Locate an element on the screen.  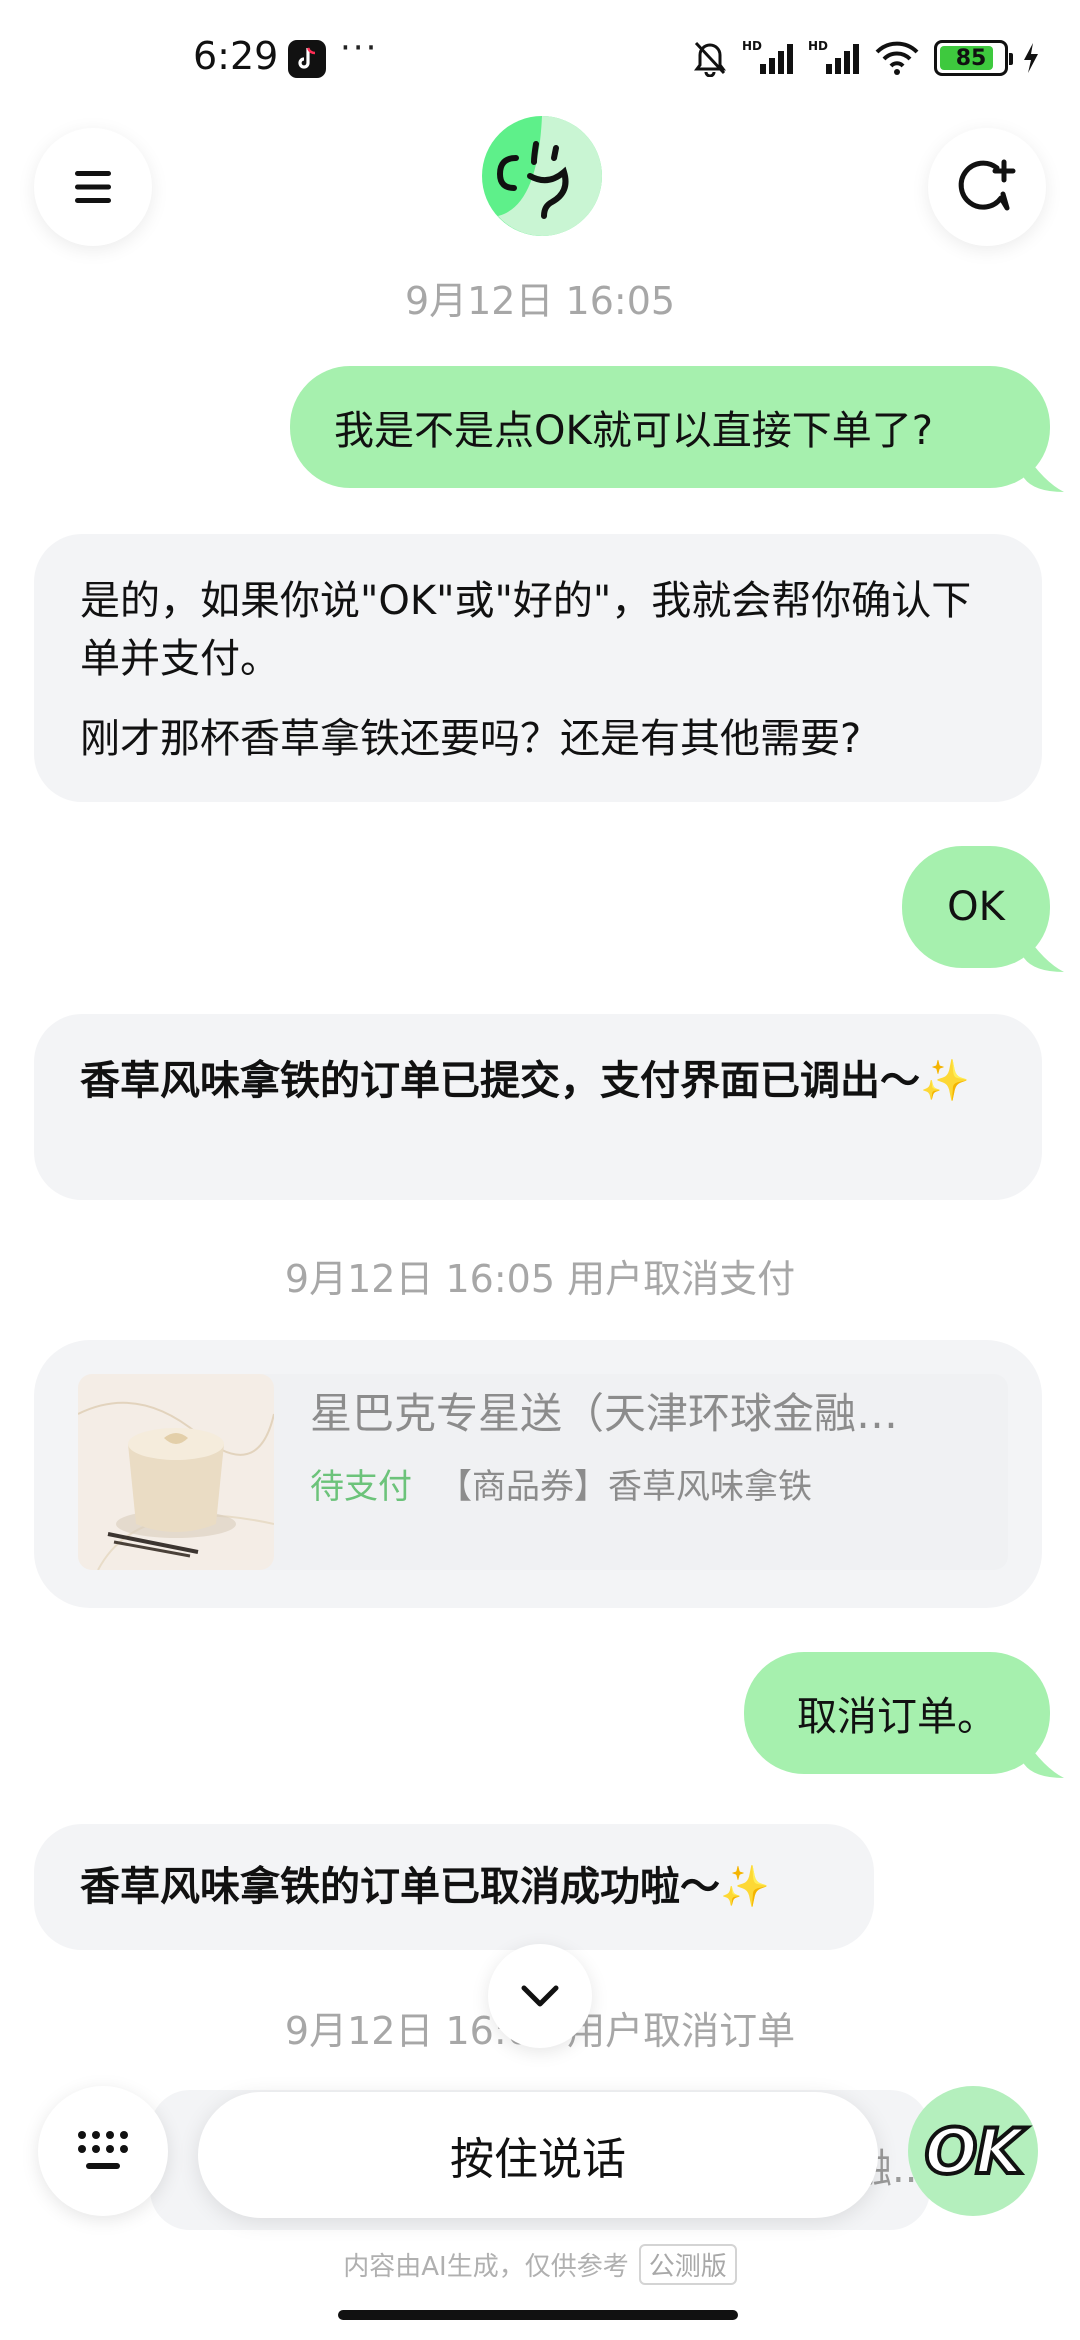
assistant-message-text: 香草风味拿铁的订单已提交，支付界面已调出～✨ is located at coordinates (525, 1081).